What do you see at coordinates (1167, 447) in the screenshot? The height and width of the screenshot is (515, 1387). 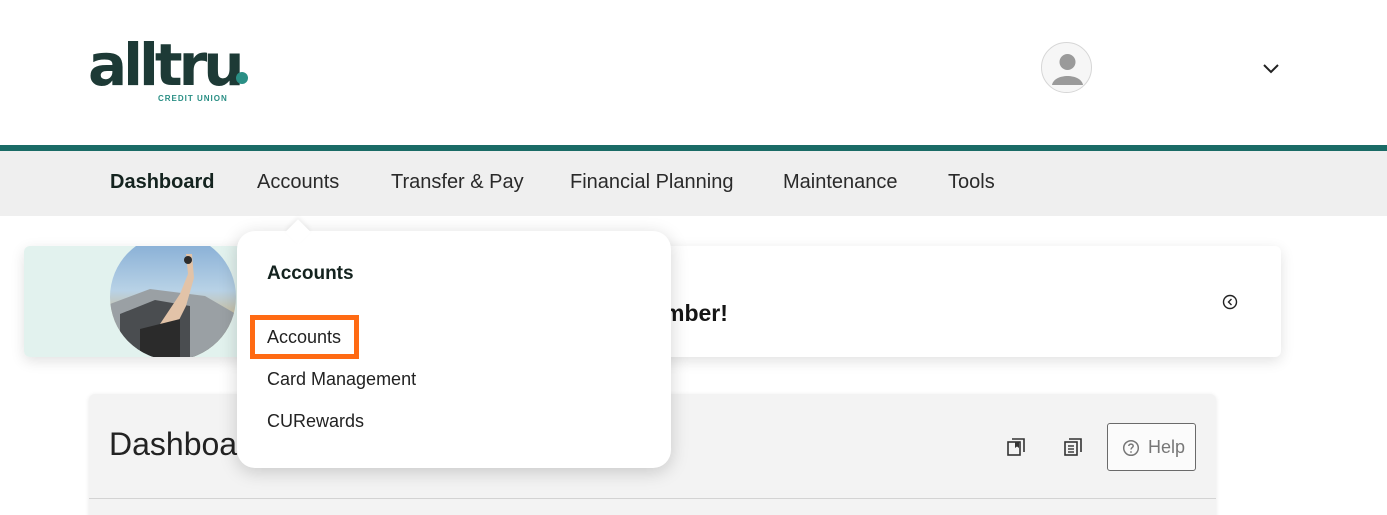 I see `help-label: Help` at bounding box center [1167, 447].